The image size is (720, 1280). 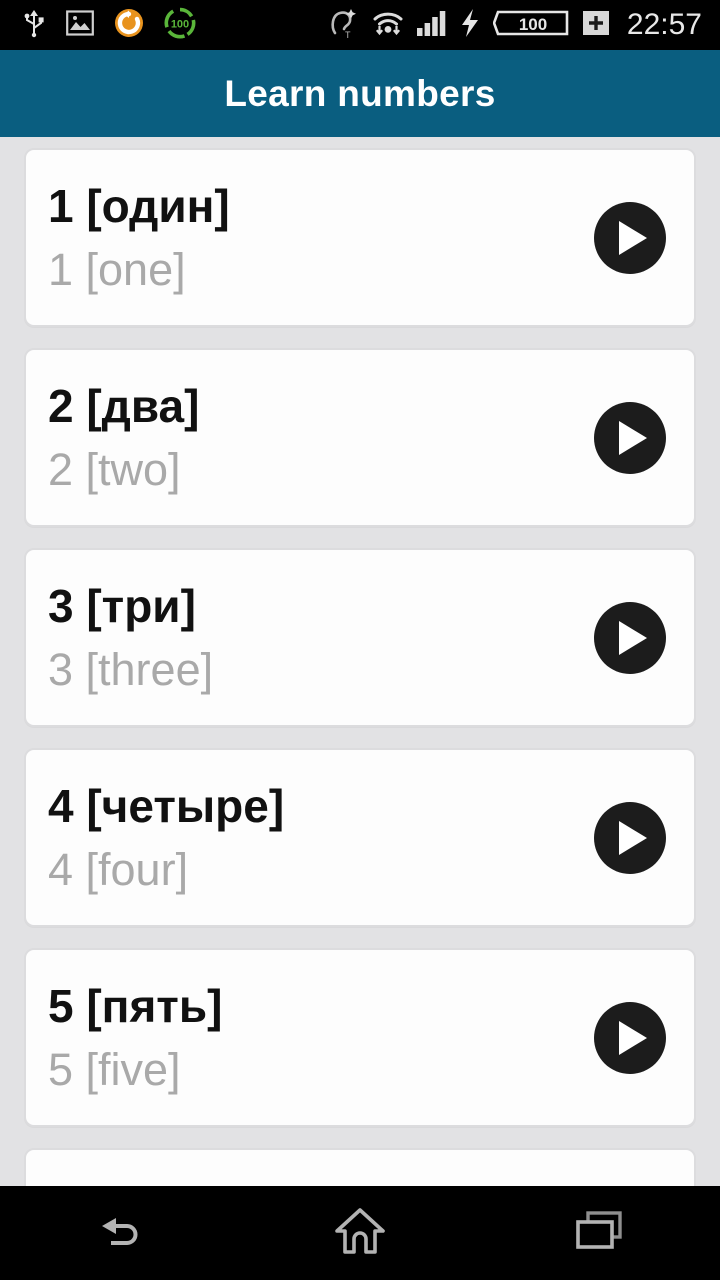 What do you see at coordinates (431, 25) in the screenshot?
I see `cellular-signal-icon` at bounding box center [431, 25].